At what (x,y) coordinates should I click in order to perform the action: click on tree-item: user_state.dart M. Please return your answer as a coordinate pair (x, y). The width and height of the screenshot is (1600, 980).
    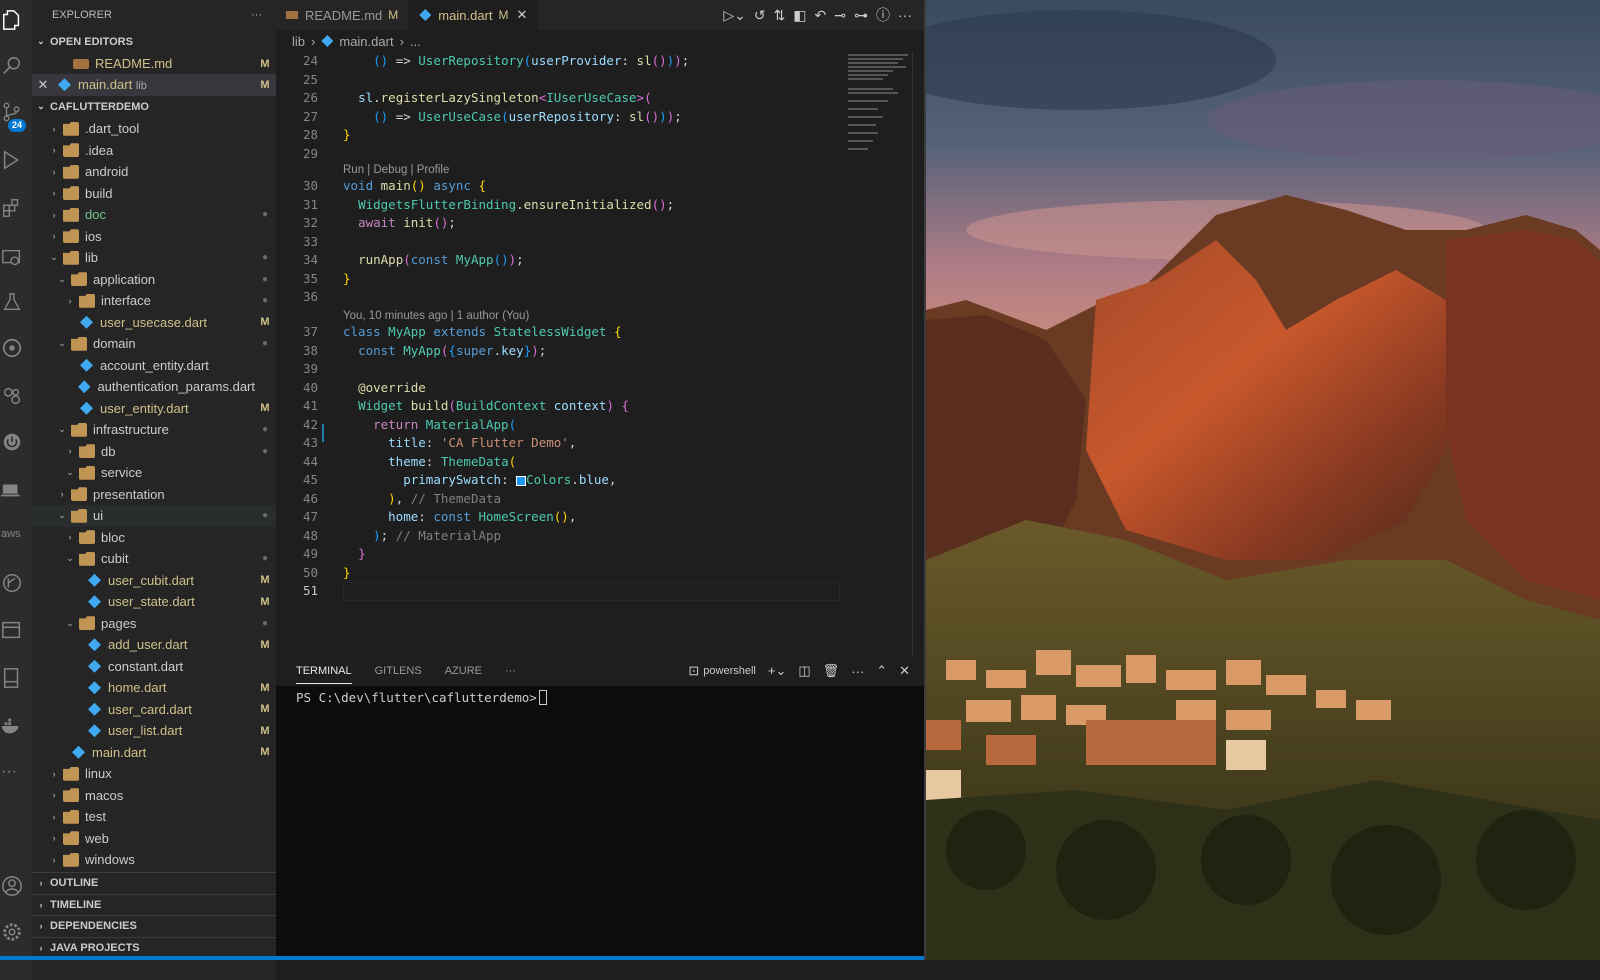
    Looking at the image, I should click on (154, 602).